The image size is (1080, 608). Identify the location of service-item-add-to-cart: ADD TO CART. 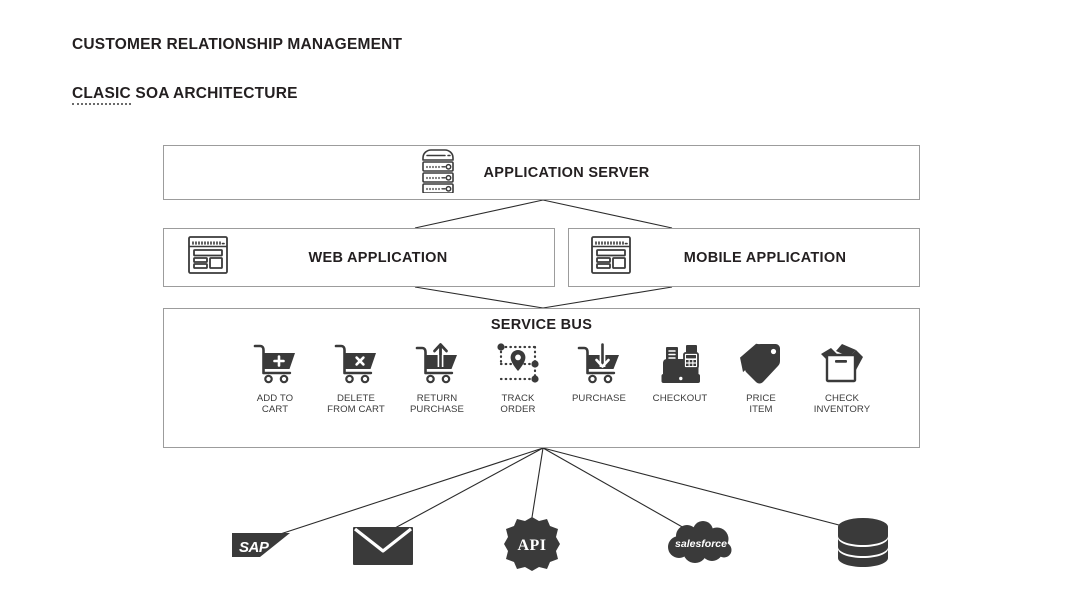
(275, 377).